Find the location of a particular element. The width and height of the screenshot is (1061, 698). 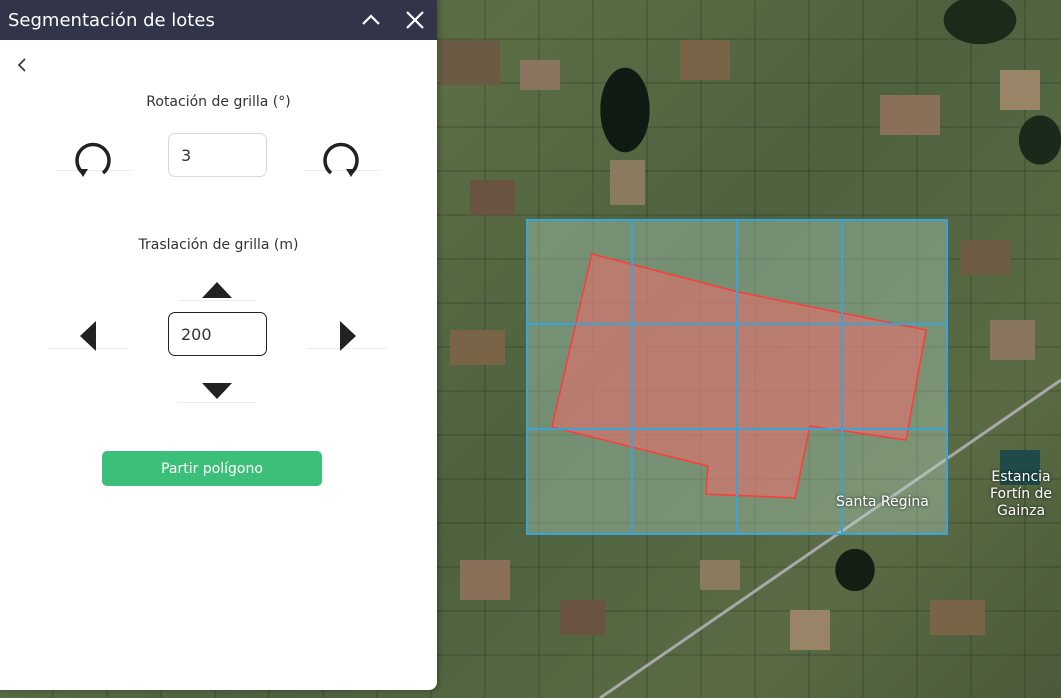

split-polygon-button: Partir polígono is located at coordinates (212, 468).